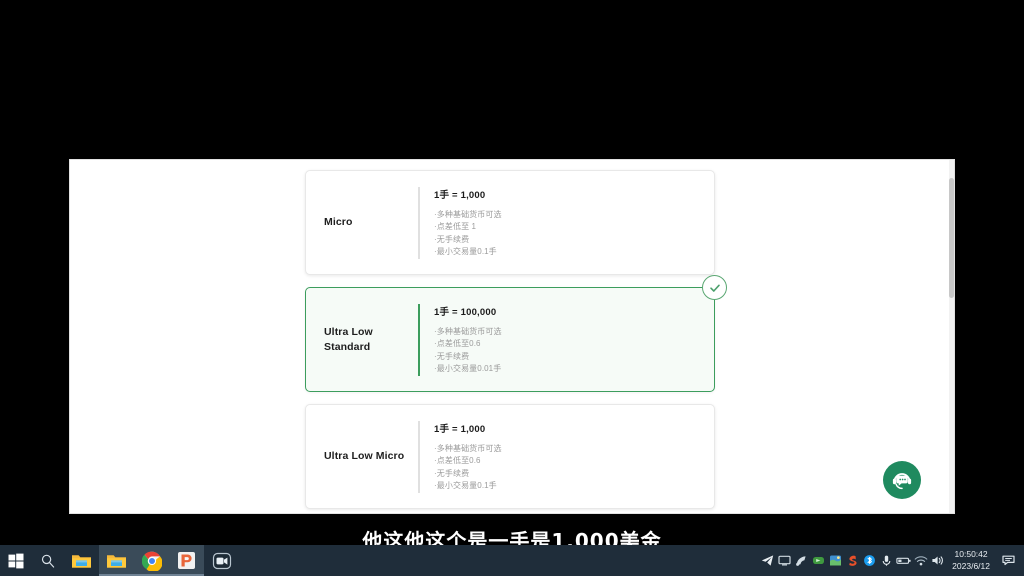  Describe the element at coordinates (512, 560) in the screenshot. I see `windows-taskbar: 10:50:42 2023/6/12` at that location.